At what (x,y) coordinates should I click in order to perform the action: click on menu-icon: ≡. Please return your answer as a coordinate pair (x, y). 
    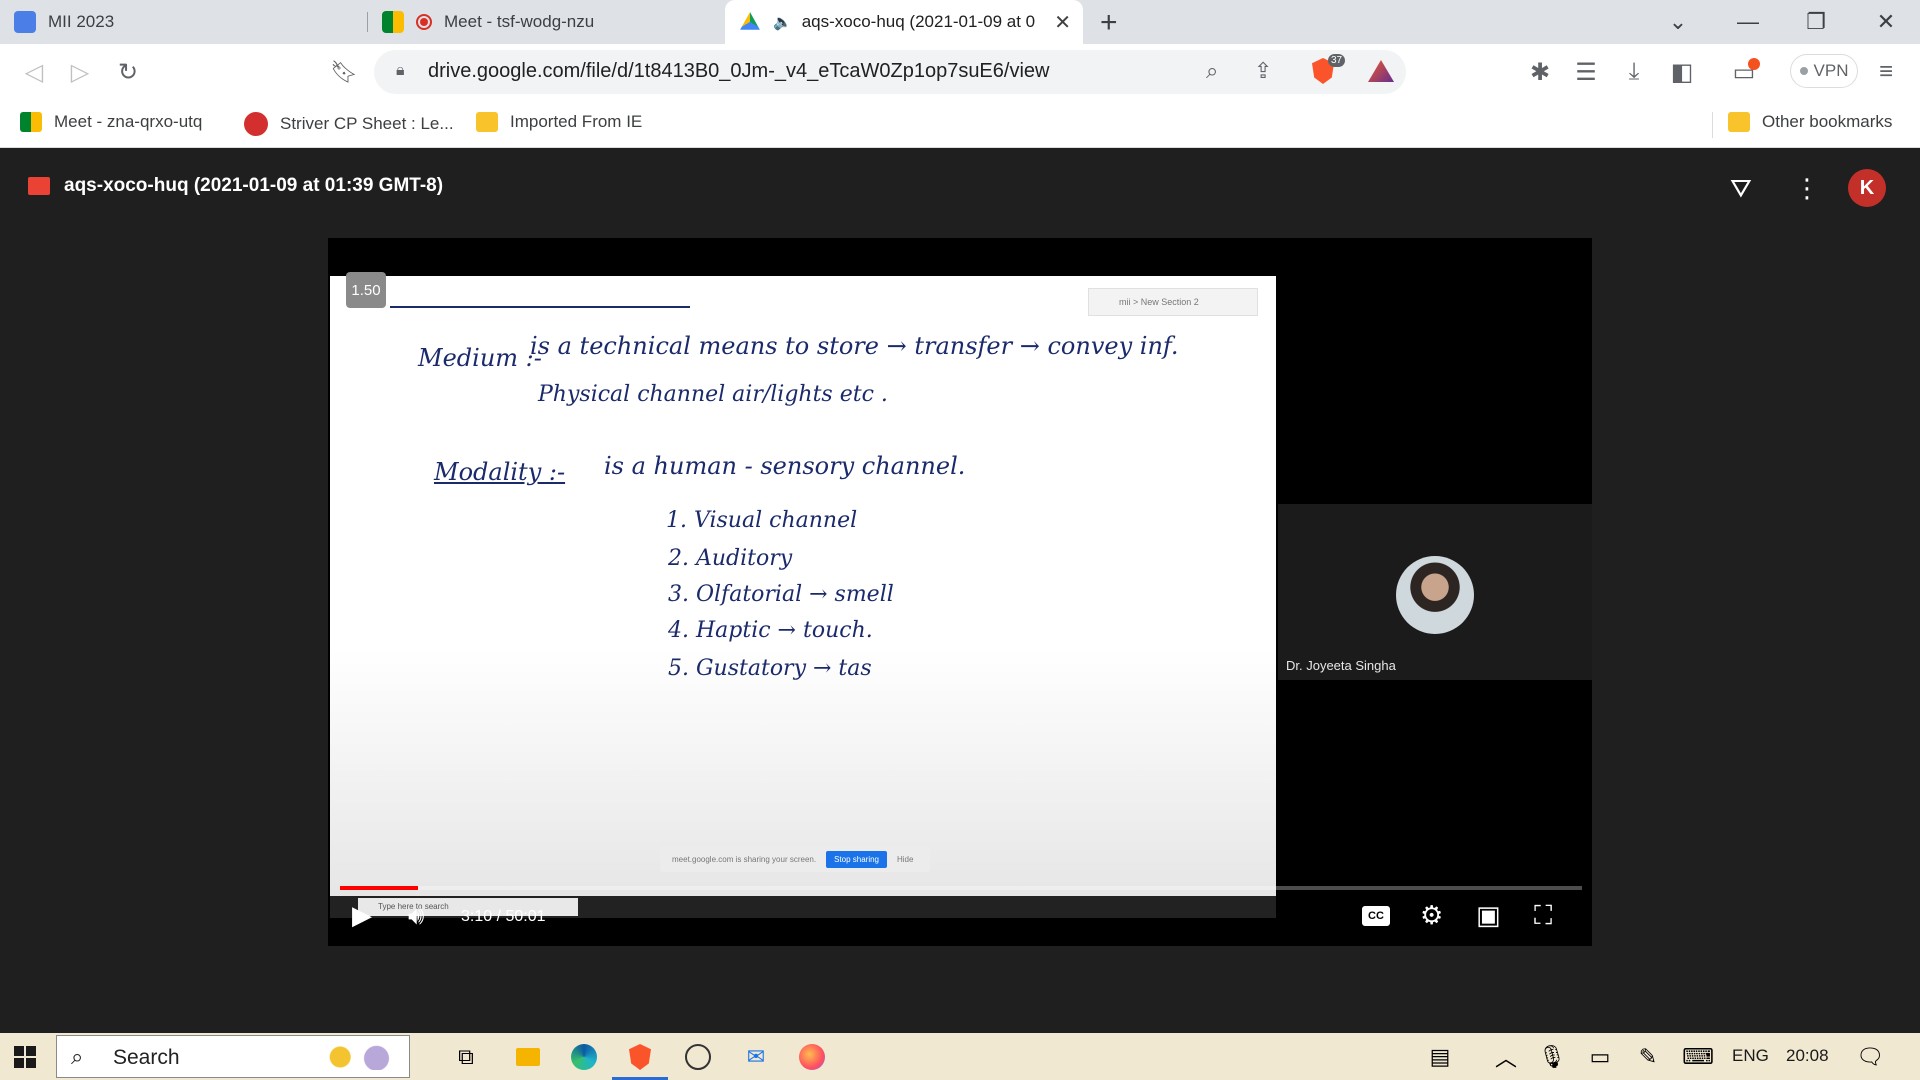
    Looking at the image, I should click on (1886, 72).